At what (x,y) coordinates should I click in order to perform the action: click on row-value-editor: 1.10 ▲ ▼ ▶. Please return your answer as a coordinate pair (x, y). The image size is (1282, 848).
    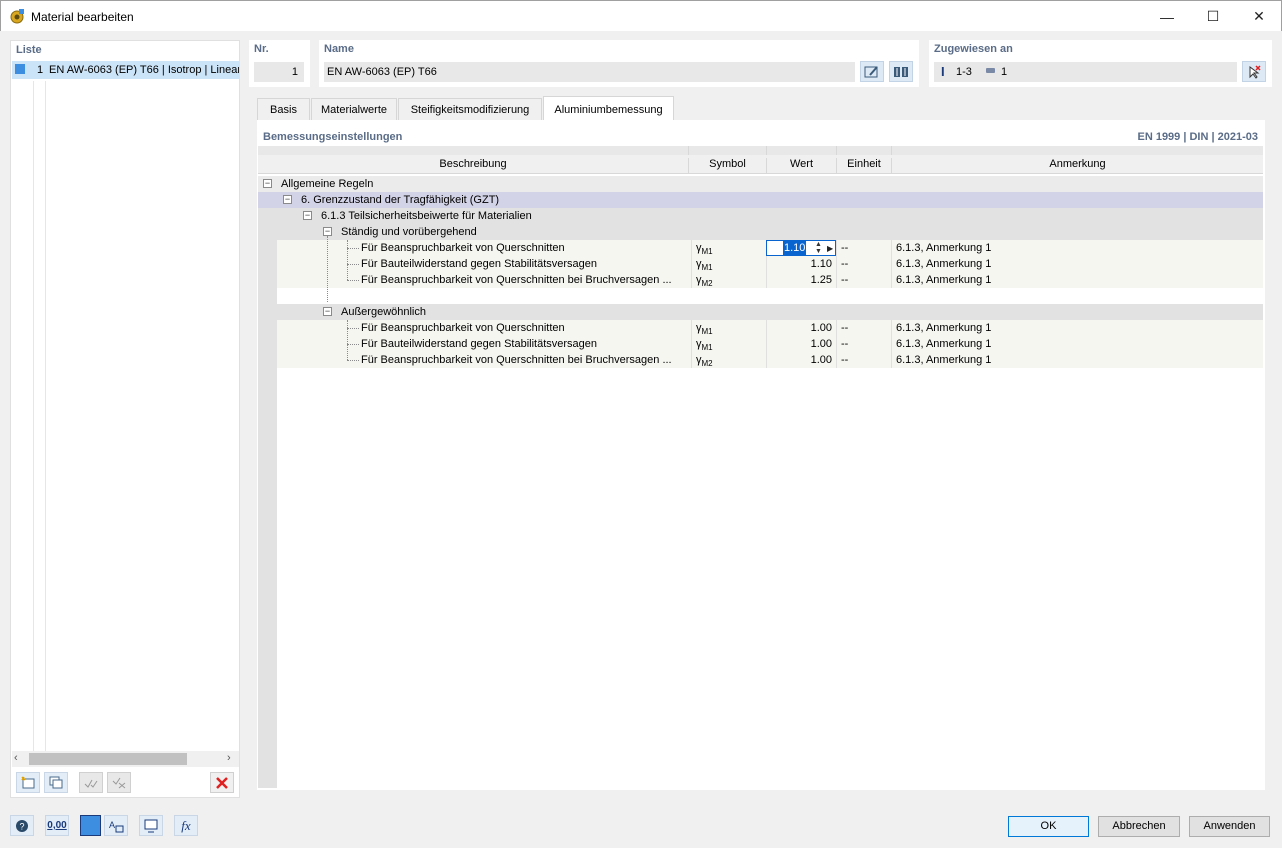
    Looking at the image, I should click on (801, 248).